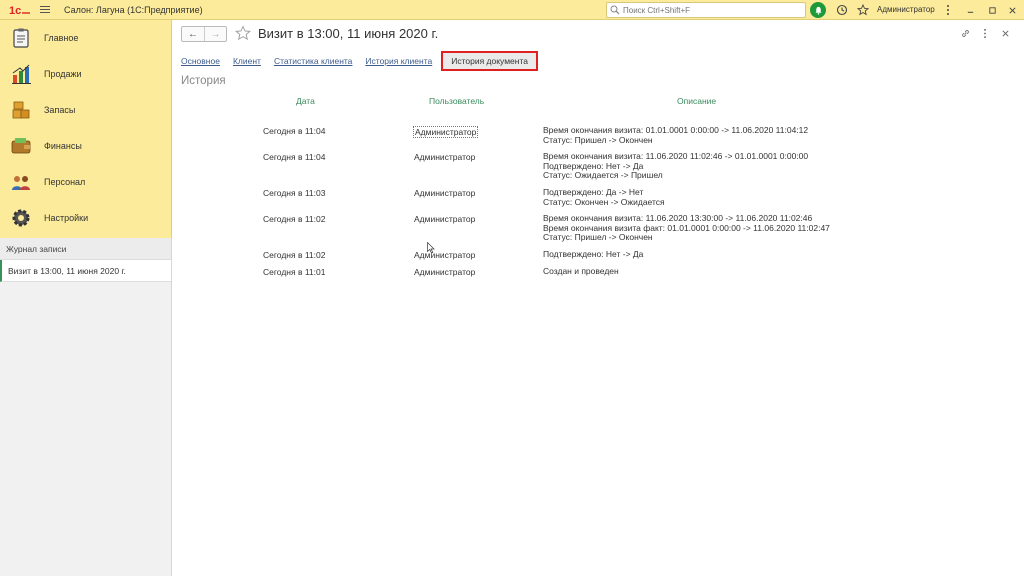  I want to click on search-box, so click(706, 10).